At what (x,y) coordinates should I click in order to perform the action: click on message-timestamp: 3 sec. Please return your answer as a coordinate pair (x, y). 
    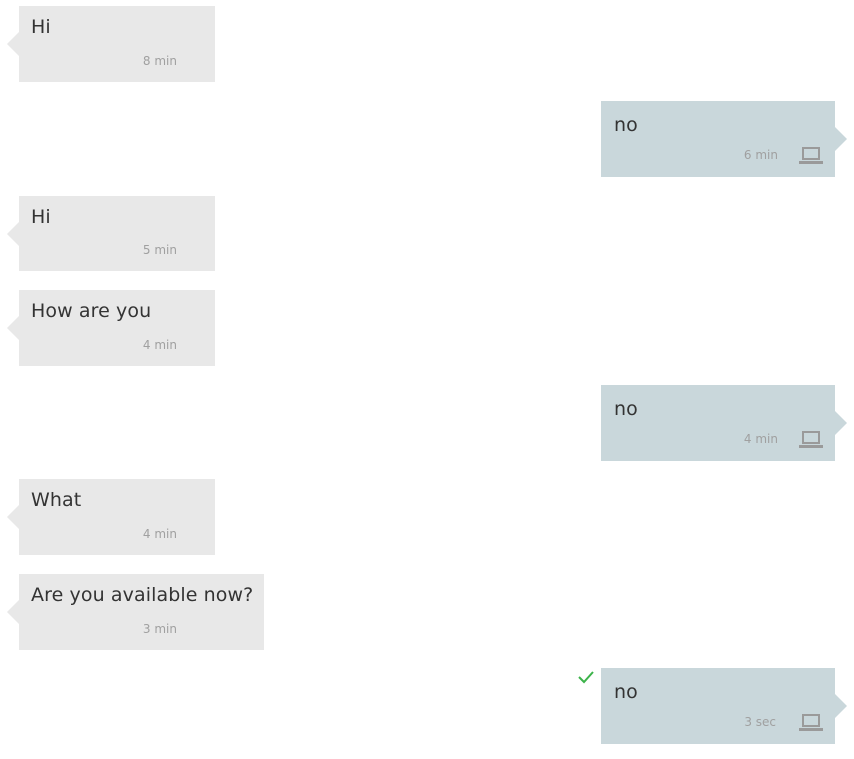
    Looking at the image, I should click on (760, 722).